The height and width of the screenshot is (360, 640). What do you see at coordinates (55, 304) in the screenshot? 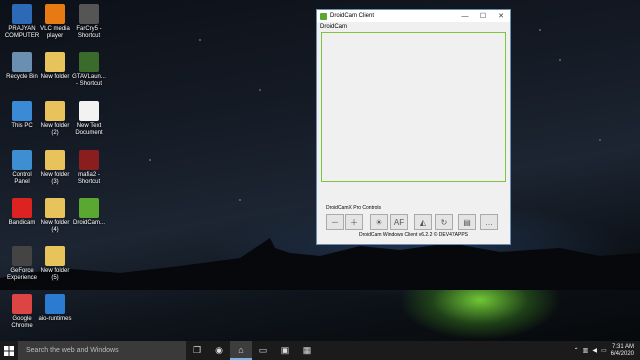
I see `aio-runtimes-icon` at bounding box center [55, 304].